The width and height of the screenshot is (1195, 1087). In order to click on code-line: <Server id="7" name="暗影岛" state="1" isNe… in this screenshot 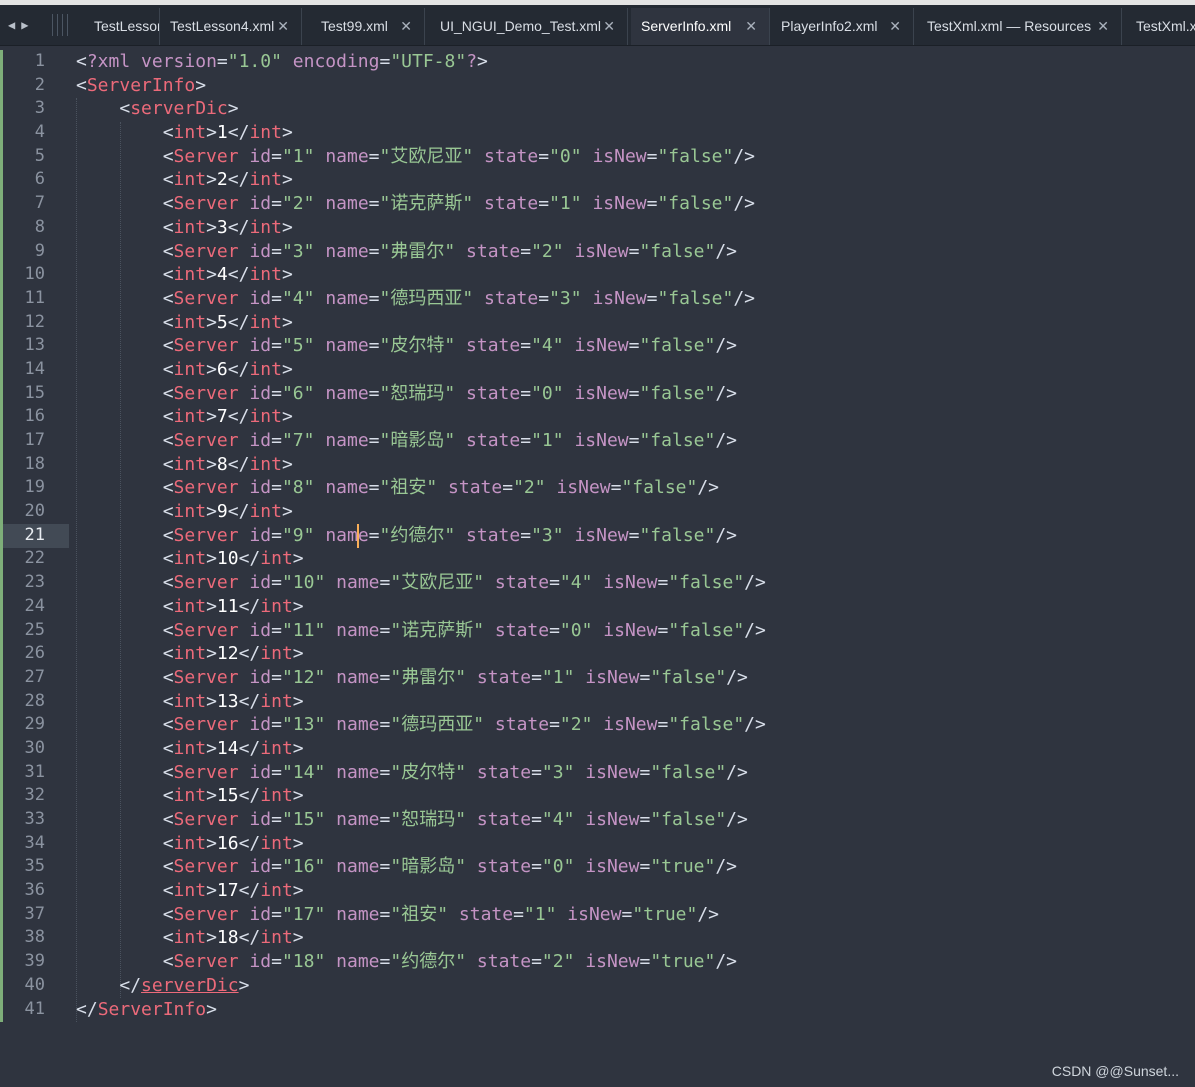, I will do `click(421, 441)`.